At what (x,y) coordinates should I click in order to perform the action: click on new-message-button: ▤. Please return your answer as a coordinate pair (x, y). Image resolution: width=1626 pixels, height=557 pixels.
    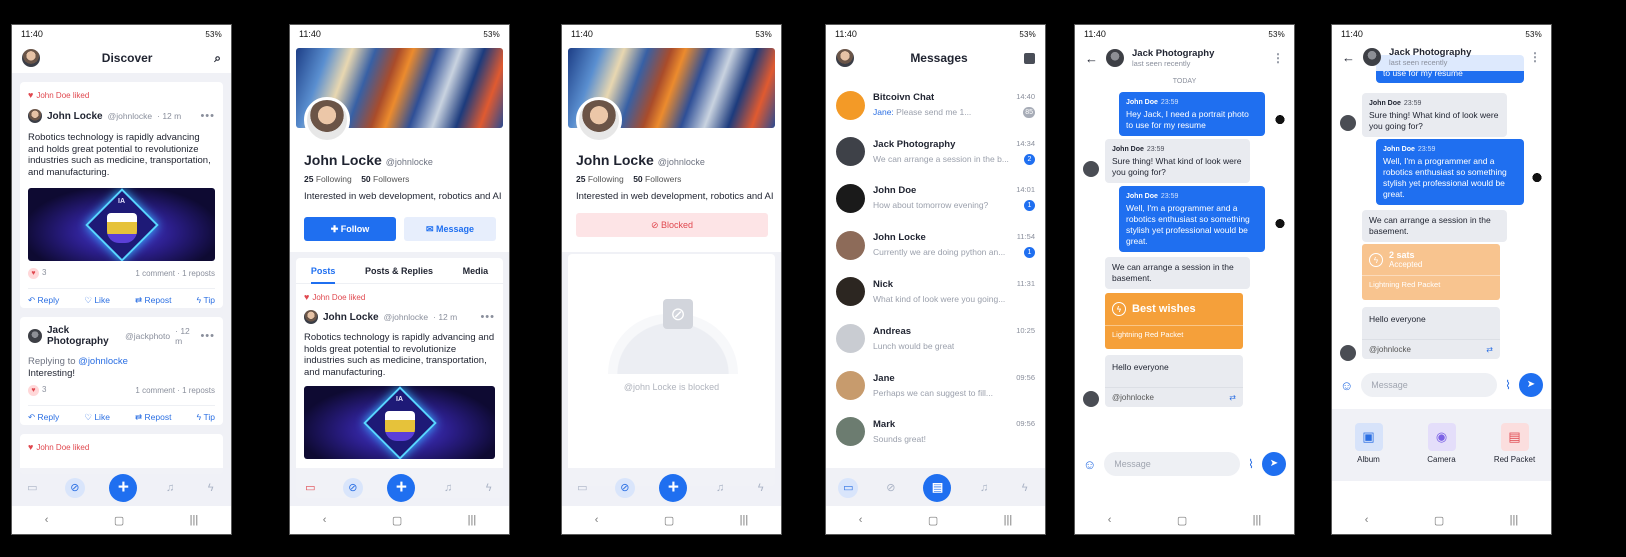
    Looking at the image, I should click on (937, 488).